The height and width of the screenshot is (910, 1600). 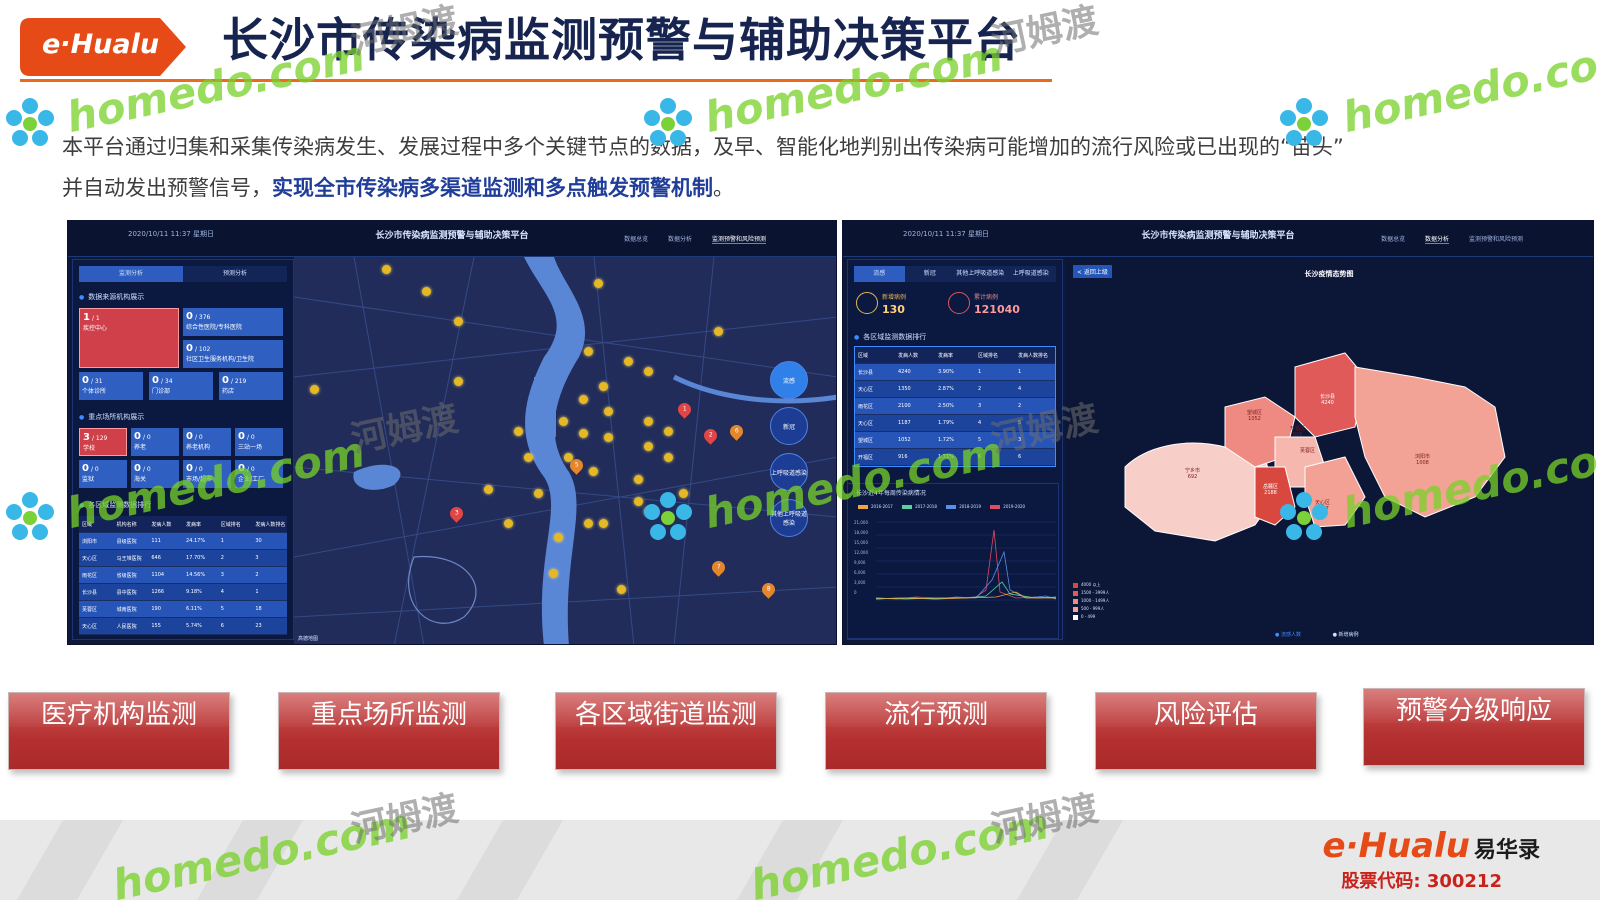 What do you see at coordinates (111, 386) in the screenshot?
I see `tile-clinic: 0/ 31 个体诊所` at bounding box center [111, 386].